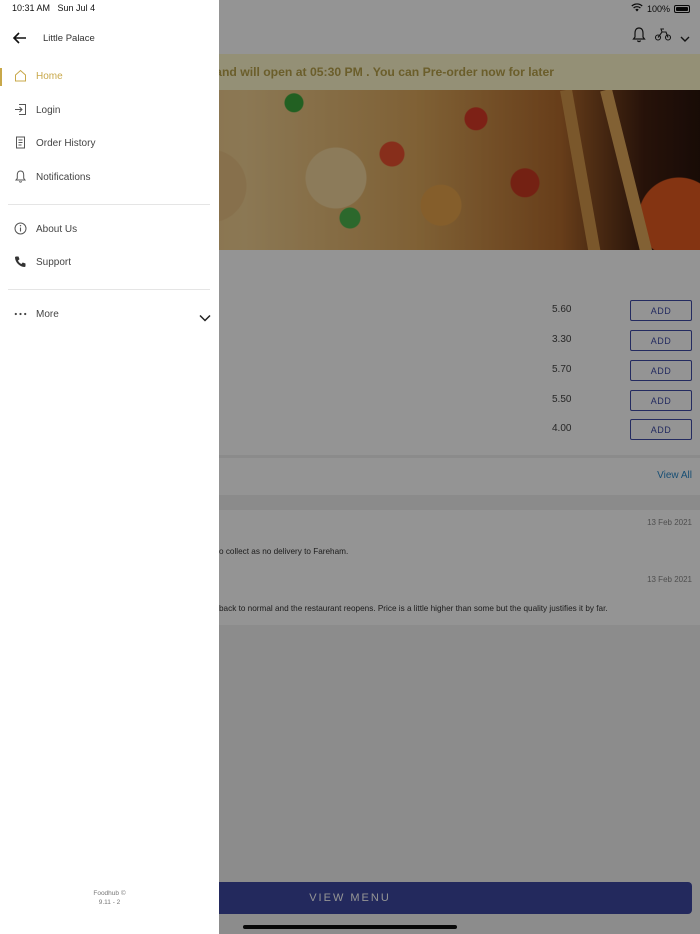 The image size is (700, 934). Describe the element at coordinates (21, 39) in the screenshot. I see `back-arrow-icon` at that location.